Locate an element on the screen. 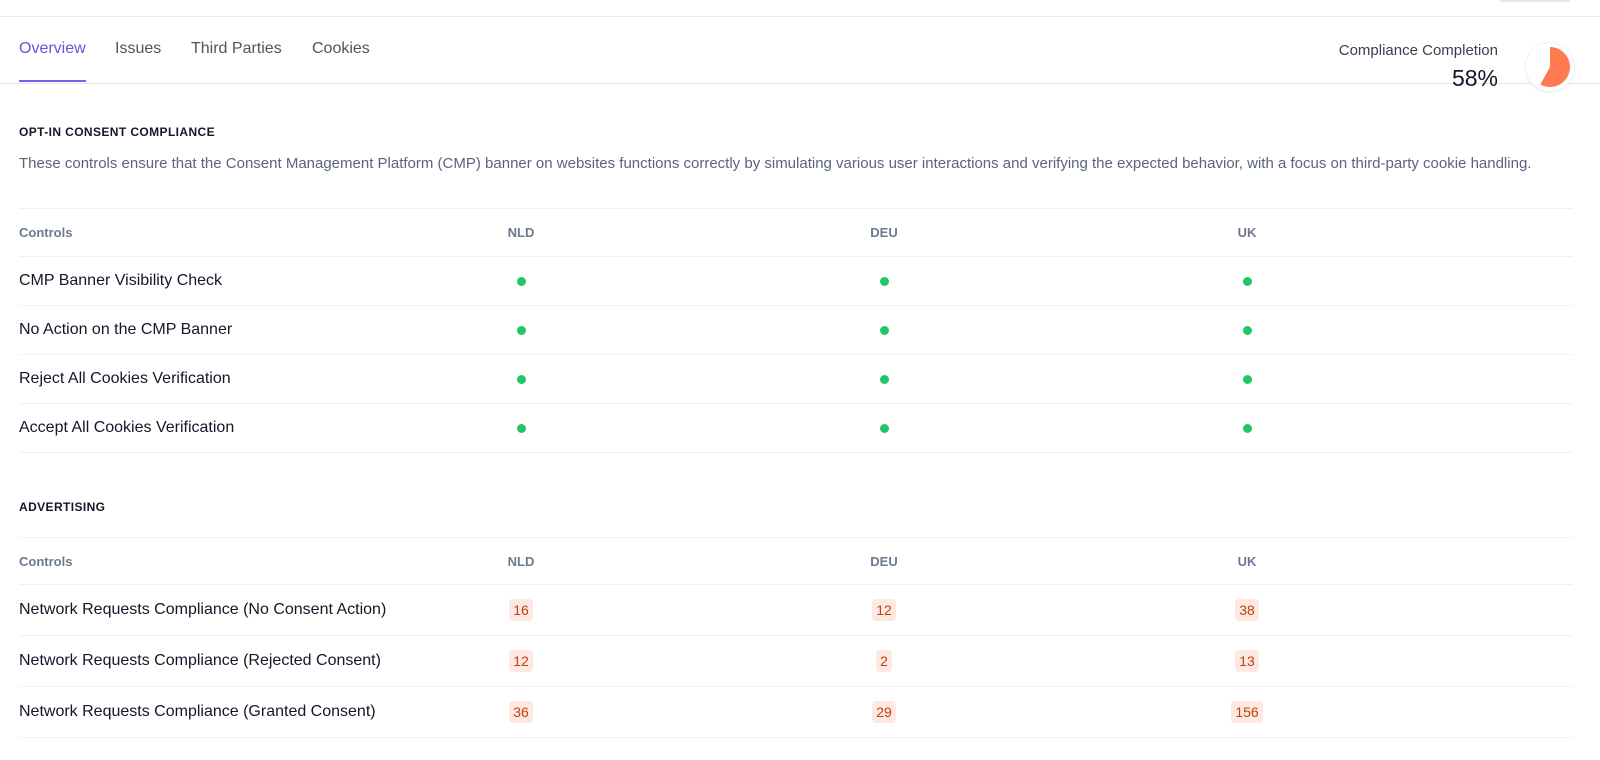 The image size is (1600, 760). issue-count-badge: 36 is located at coordinates (521, 712).